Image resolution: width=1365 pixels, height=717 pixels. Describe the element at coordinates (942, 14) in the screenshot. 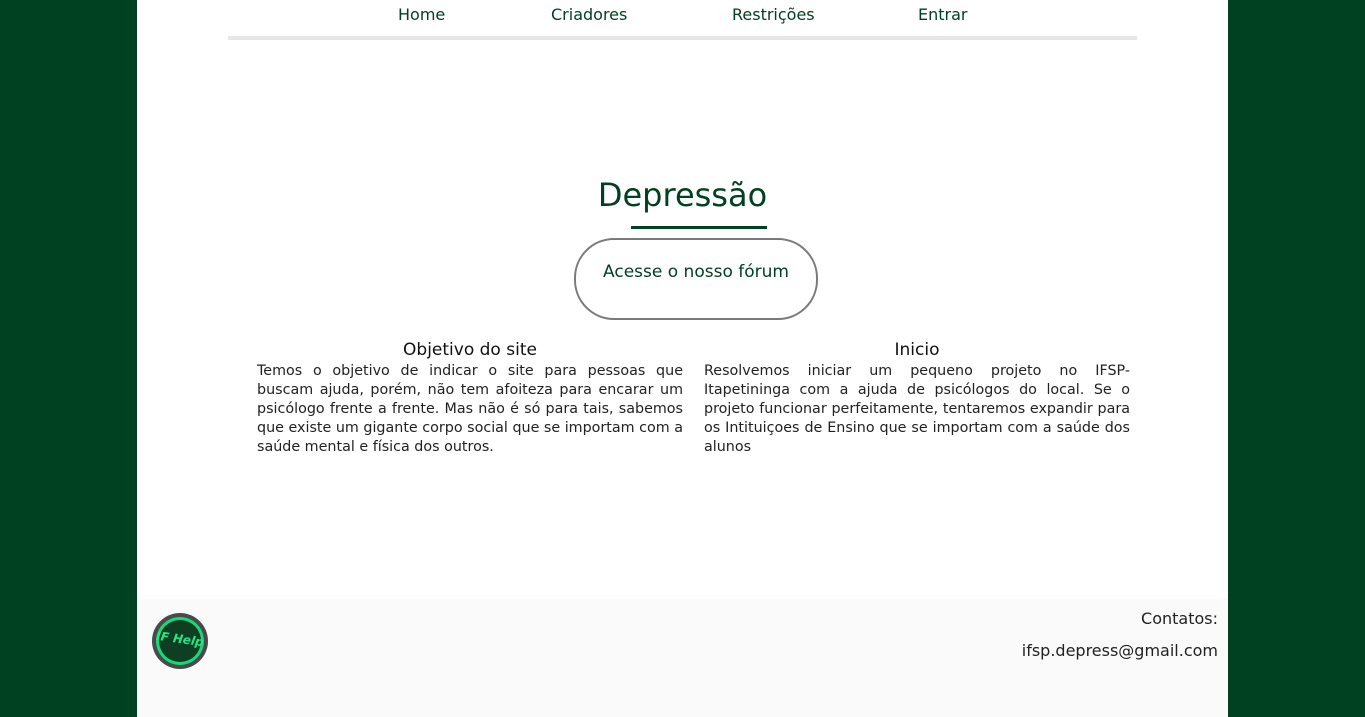

I see `nav-link-entrar: Entrar` at that location.